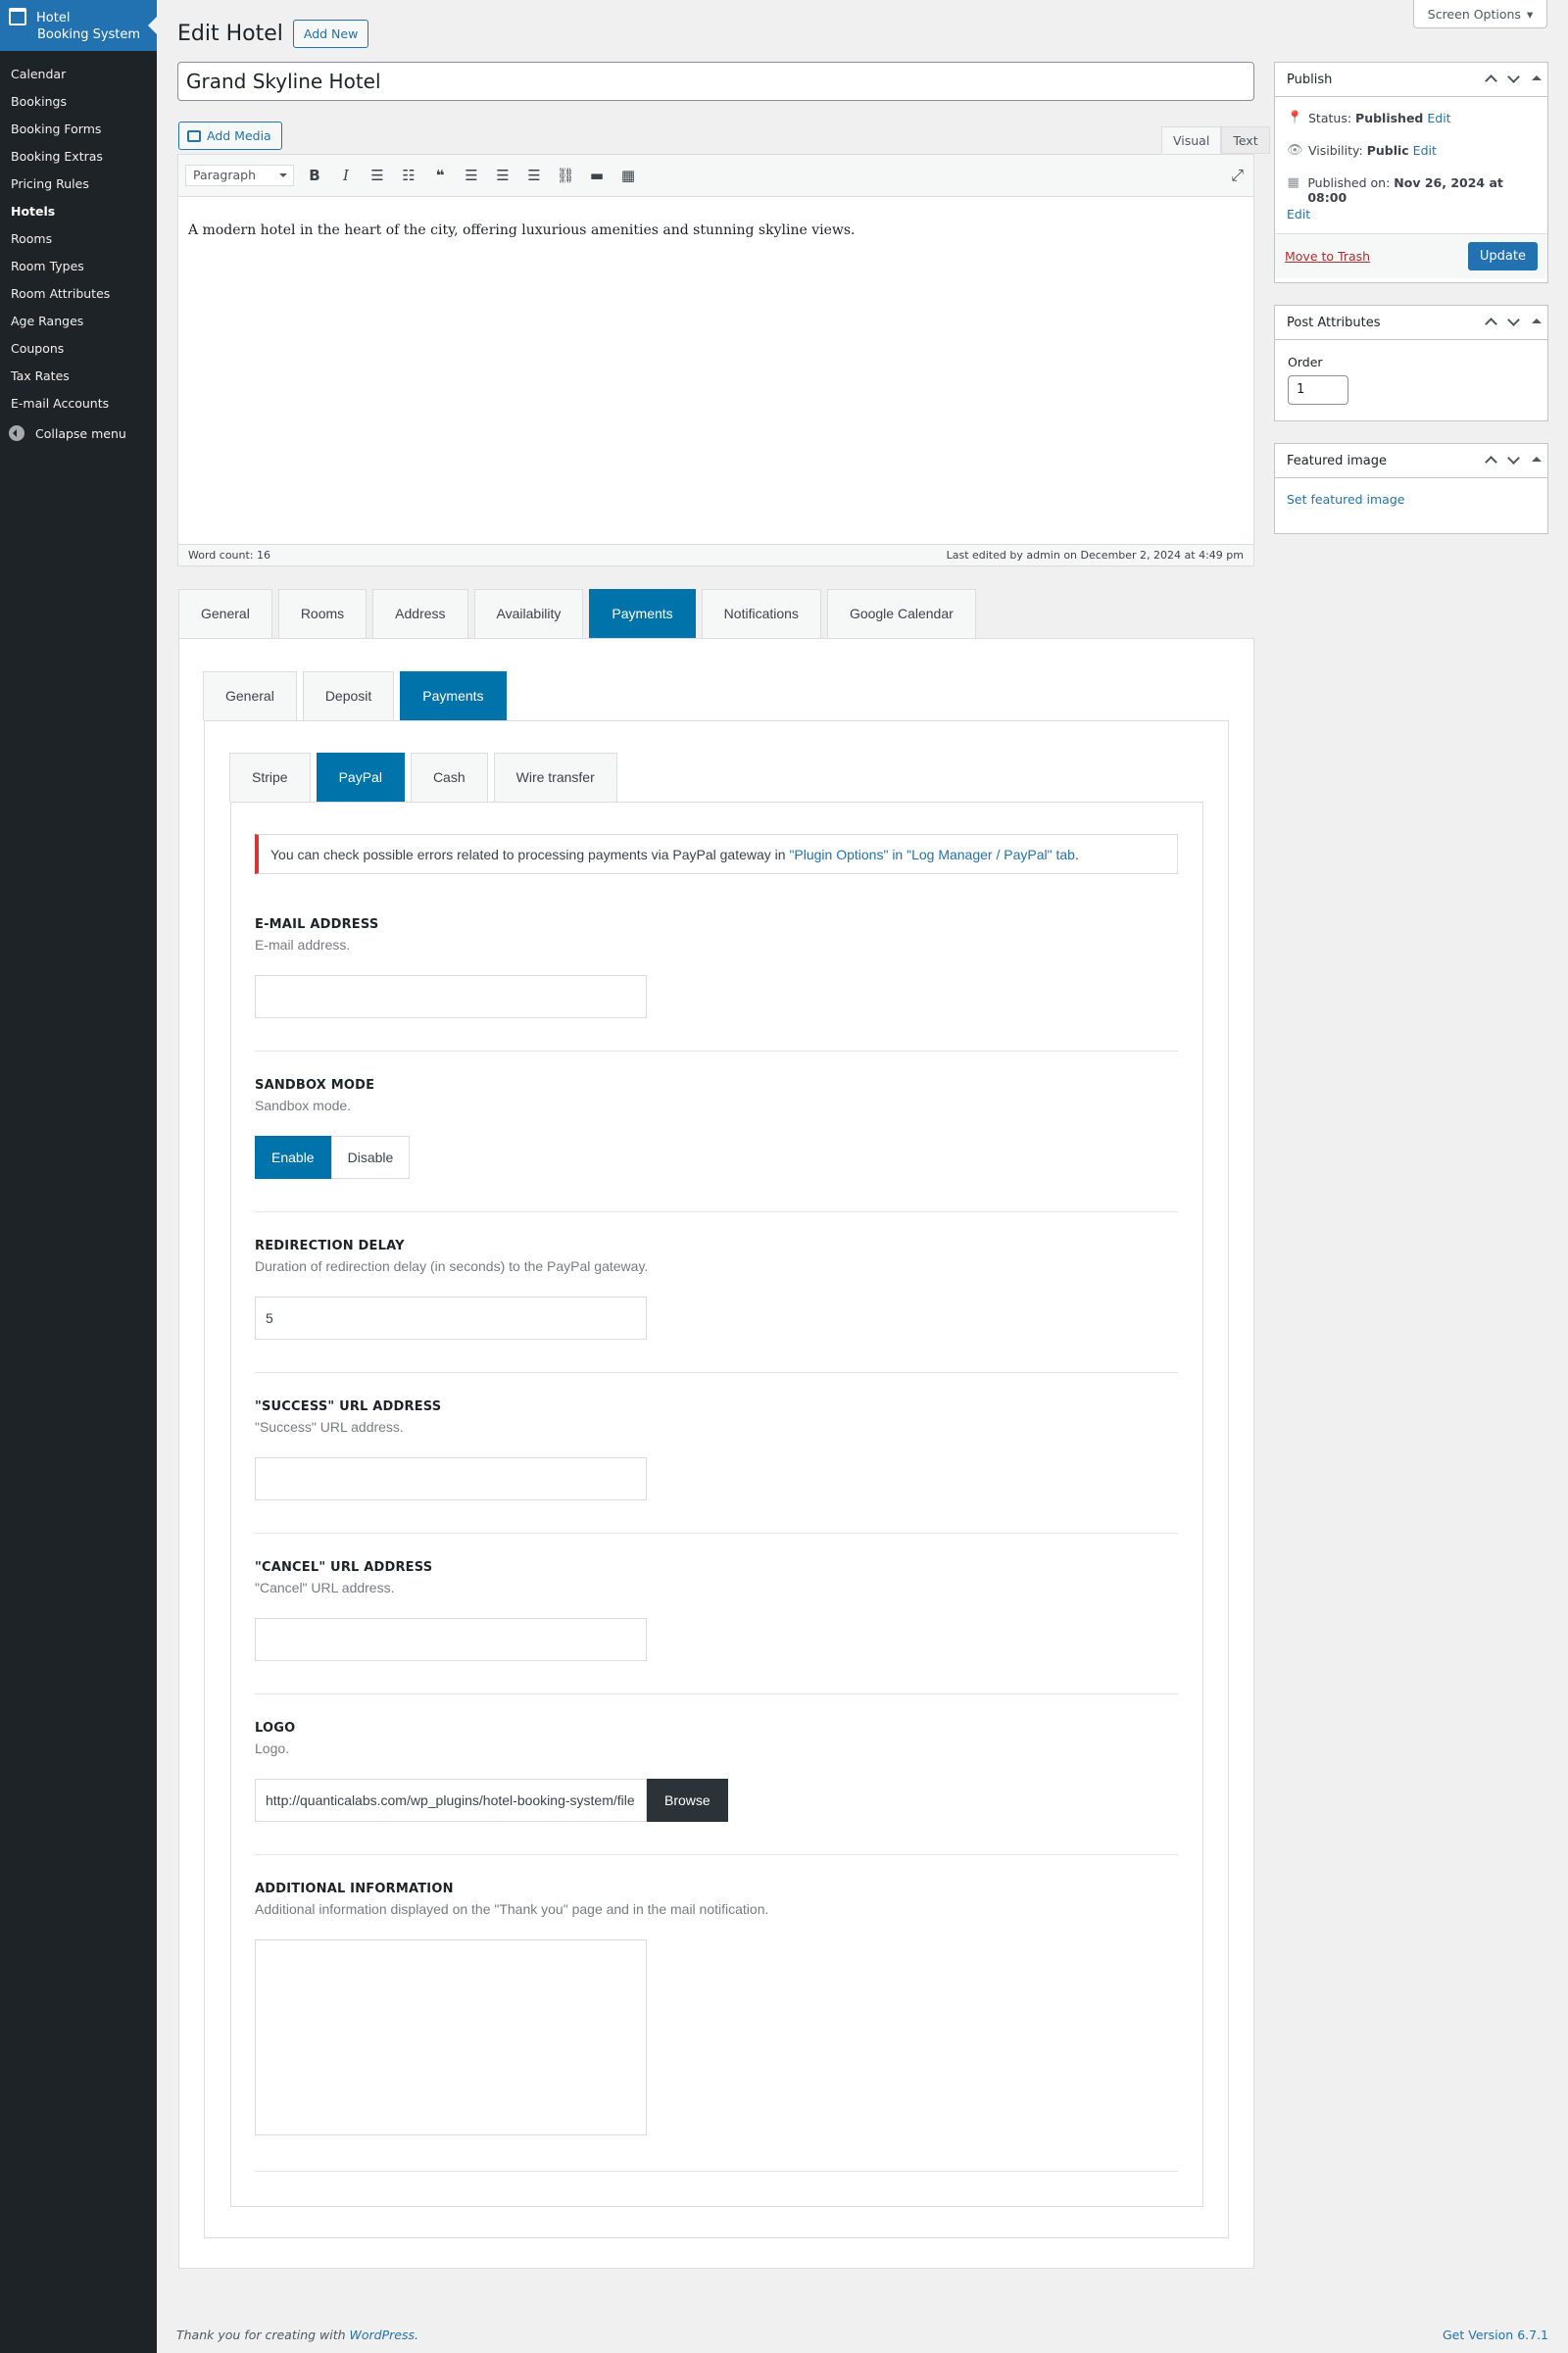  Describe the element at coordinates (453, 695) in the screenshot. I see `subtab-payments: Payments` at that location.